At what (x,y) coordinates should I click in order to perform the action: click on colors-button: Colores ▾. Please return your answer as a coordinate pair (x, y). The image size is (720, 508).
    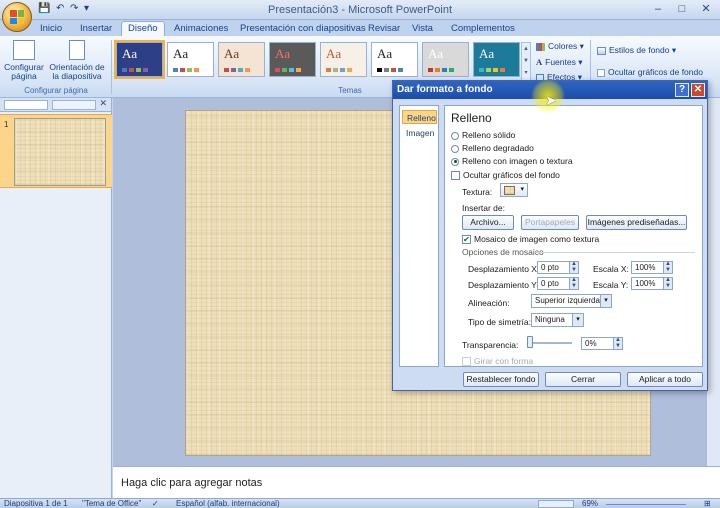
    Looking at the image, I should click on (560, 46).